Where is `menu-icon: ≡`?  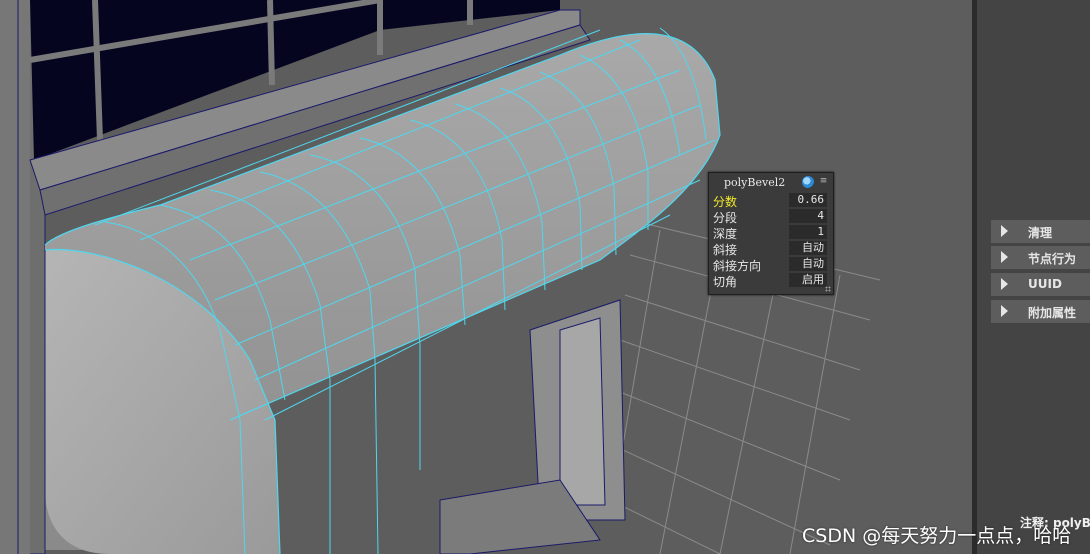 menu-icon: ≡ is located at coordinates (823, 181).